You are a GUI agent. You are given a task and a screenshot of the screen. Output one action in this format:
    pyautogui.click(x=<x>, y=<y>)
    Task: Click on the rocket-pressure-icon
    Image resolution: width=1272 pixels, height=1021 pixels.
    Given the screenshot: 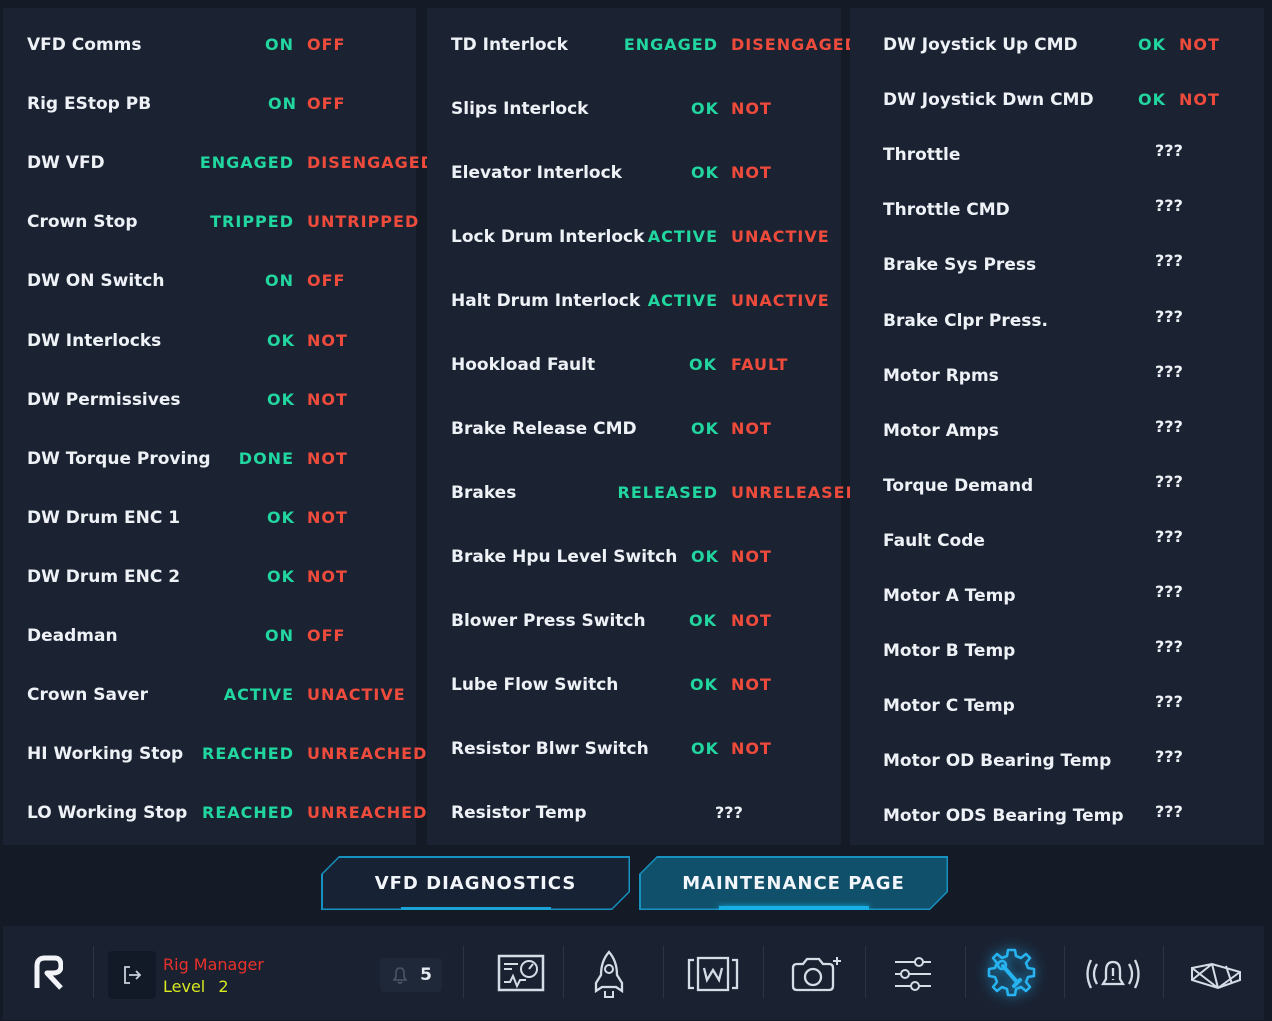 What is the action you would take?
    pyautogui.click(x=609, y=974)
    